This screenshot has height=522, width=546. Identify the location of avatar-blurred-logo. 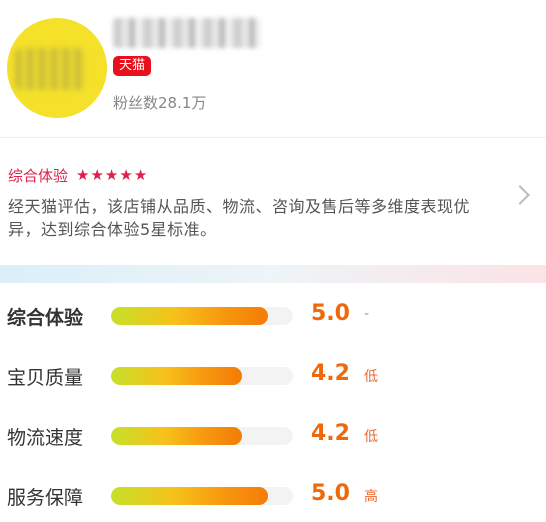
(50, 69).